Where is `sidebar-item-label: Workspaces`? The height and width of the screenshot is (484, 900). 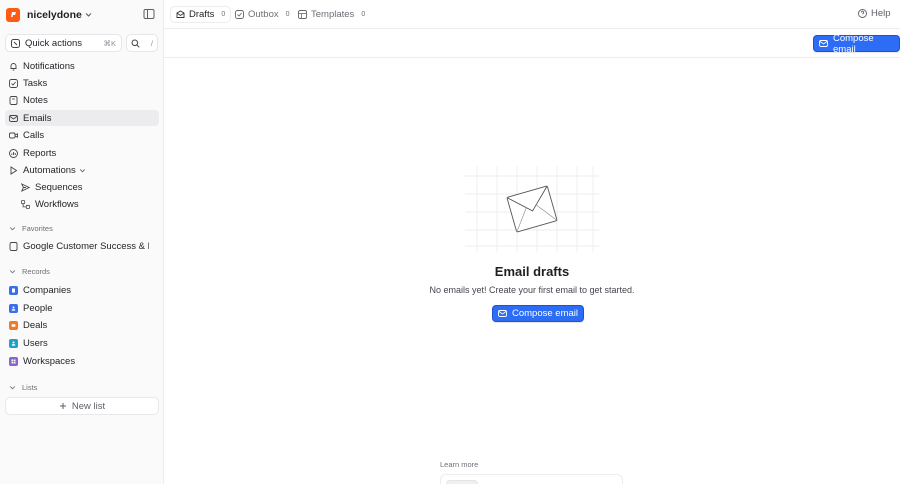 sidebar-item-label: Workspaces is located at coordinates (49, 361).